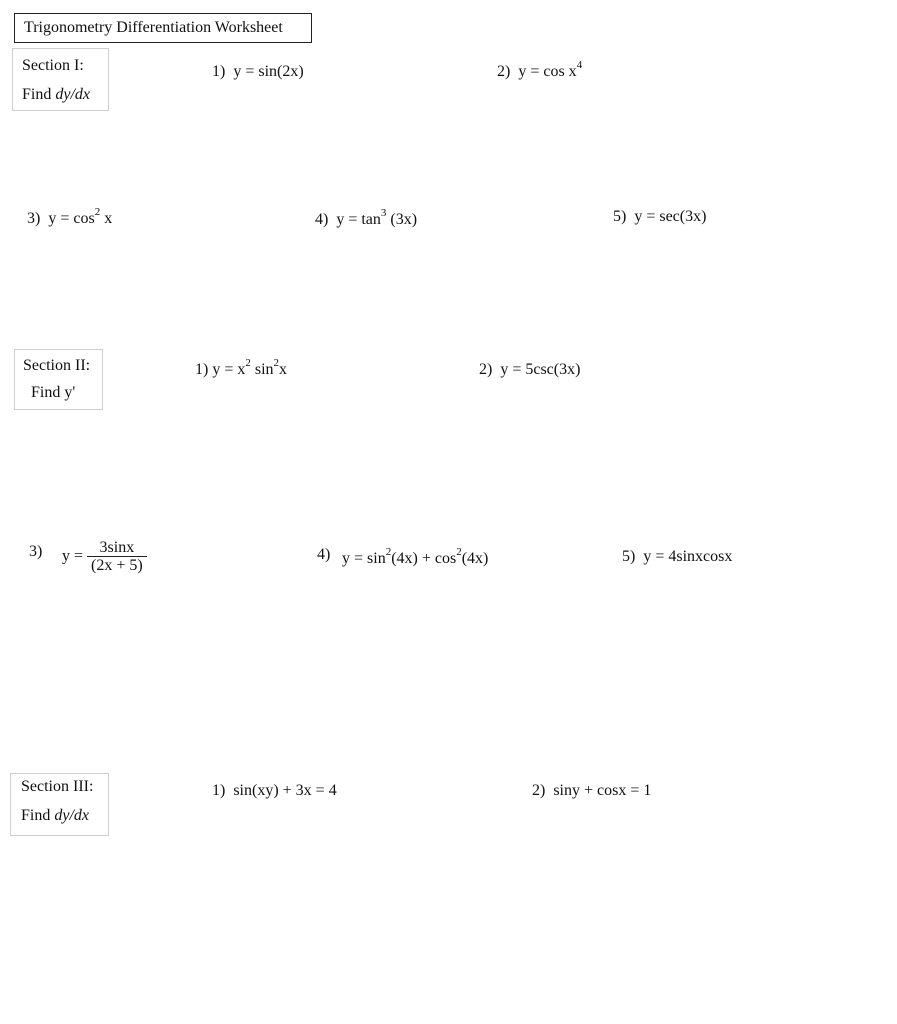 This screenshot has width=897, height=1024. I want to click on section-2-heading: Section II:, so click(57, 365).